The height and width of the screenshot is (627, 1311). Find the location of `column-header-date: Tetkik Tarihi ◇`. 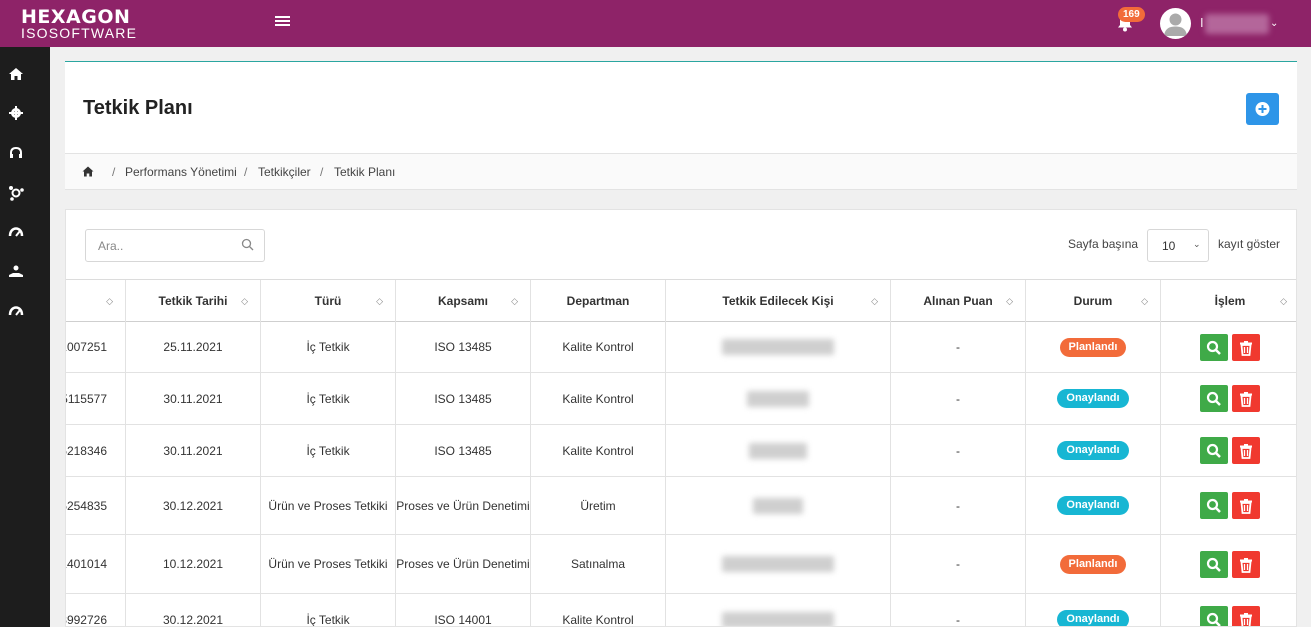

column-header-date: Tetkik Tarihi ◇ is located at coordinates (193, 301).